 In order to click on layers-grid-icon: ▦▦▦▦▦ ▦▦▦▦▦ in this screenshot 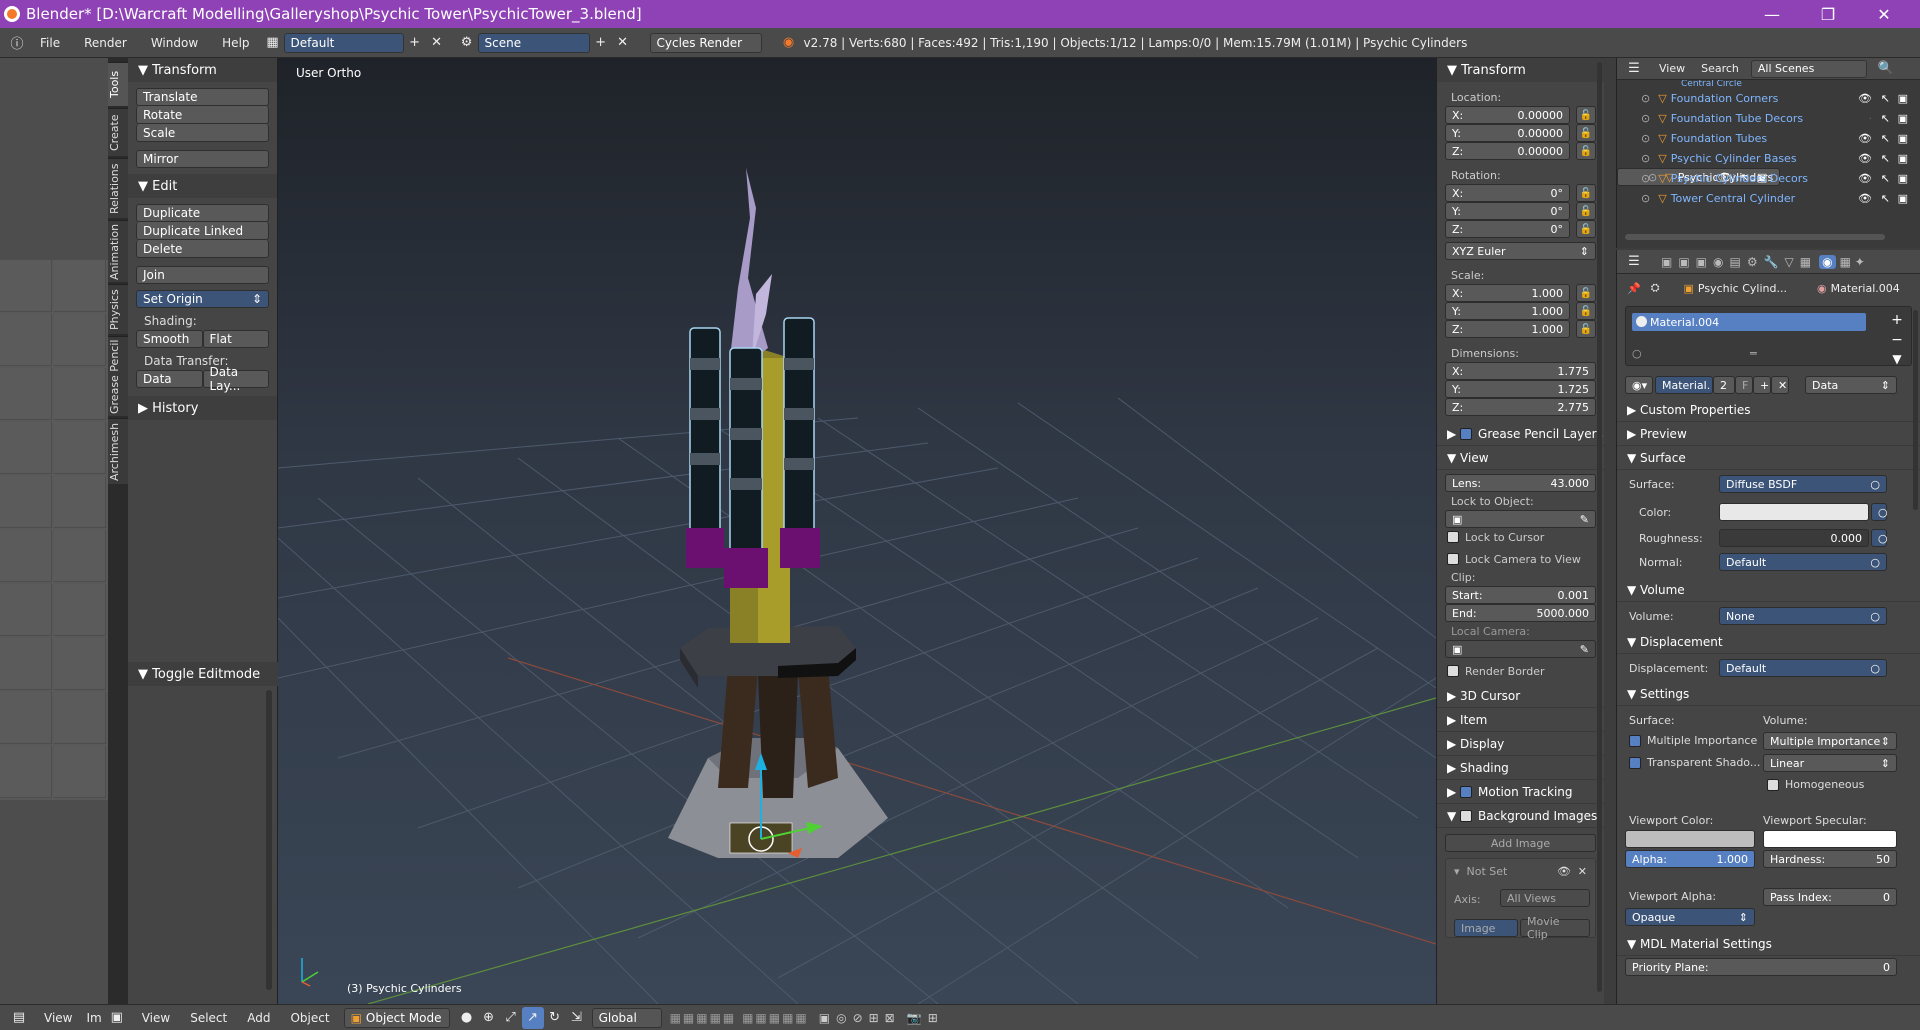, I will do `click(739, 1018)`.